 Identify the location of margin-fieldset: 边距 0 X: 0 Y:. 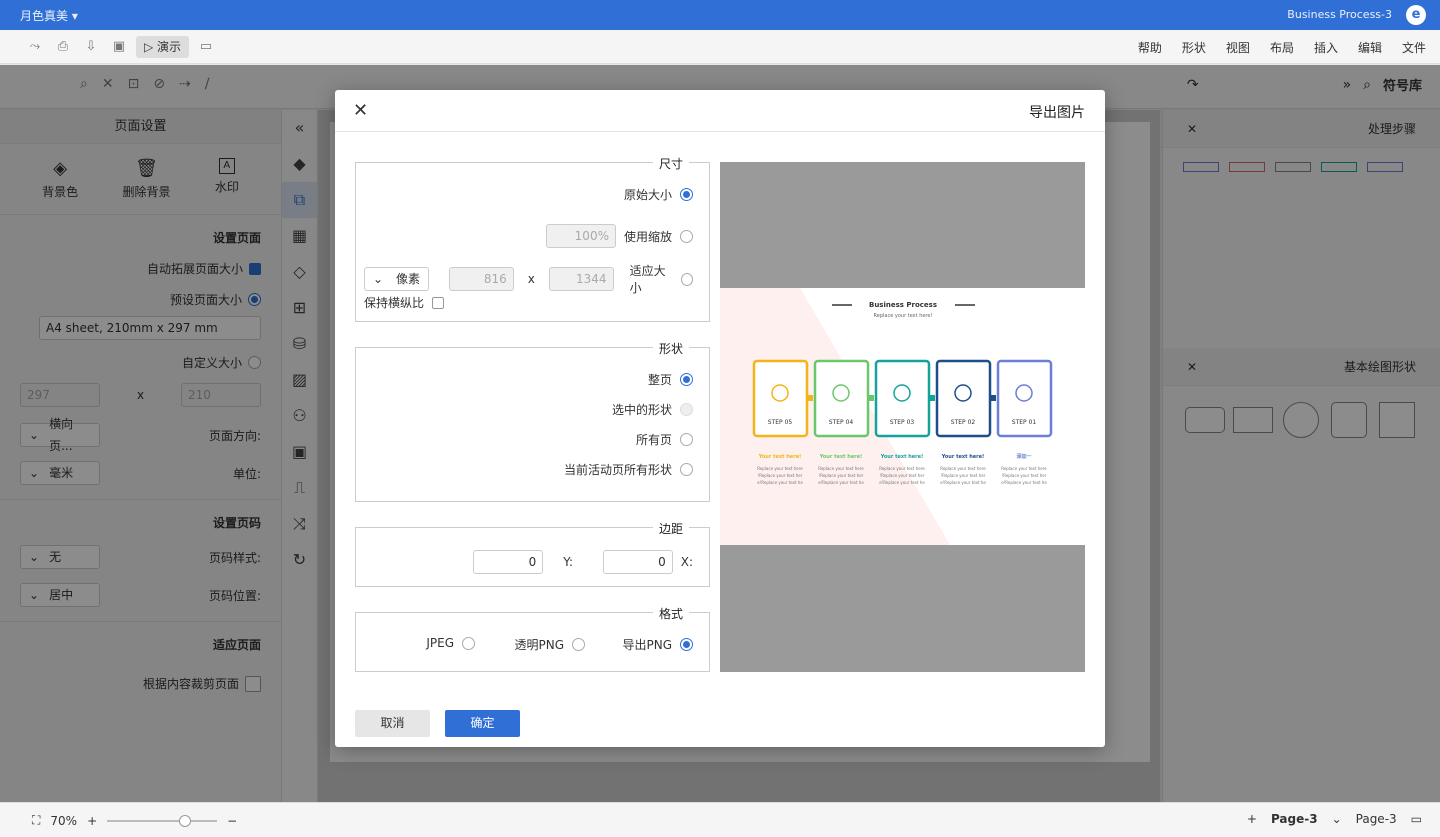
(532, 553).